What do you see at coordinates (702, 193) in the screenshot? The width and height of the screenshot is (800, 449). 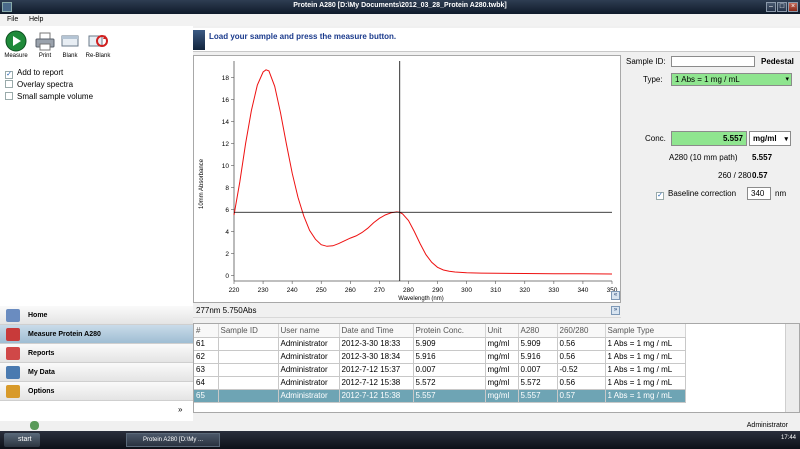 I see `baseline-label: Baseline correction` at bounding box center [702, 193].